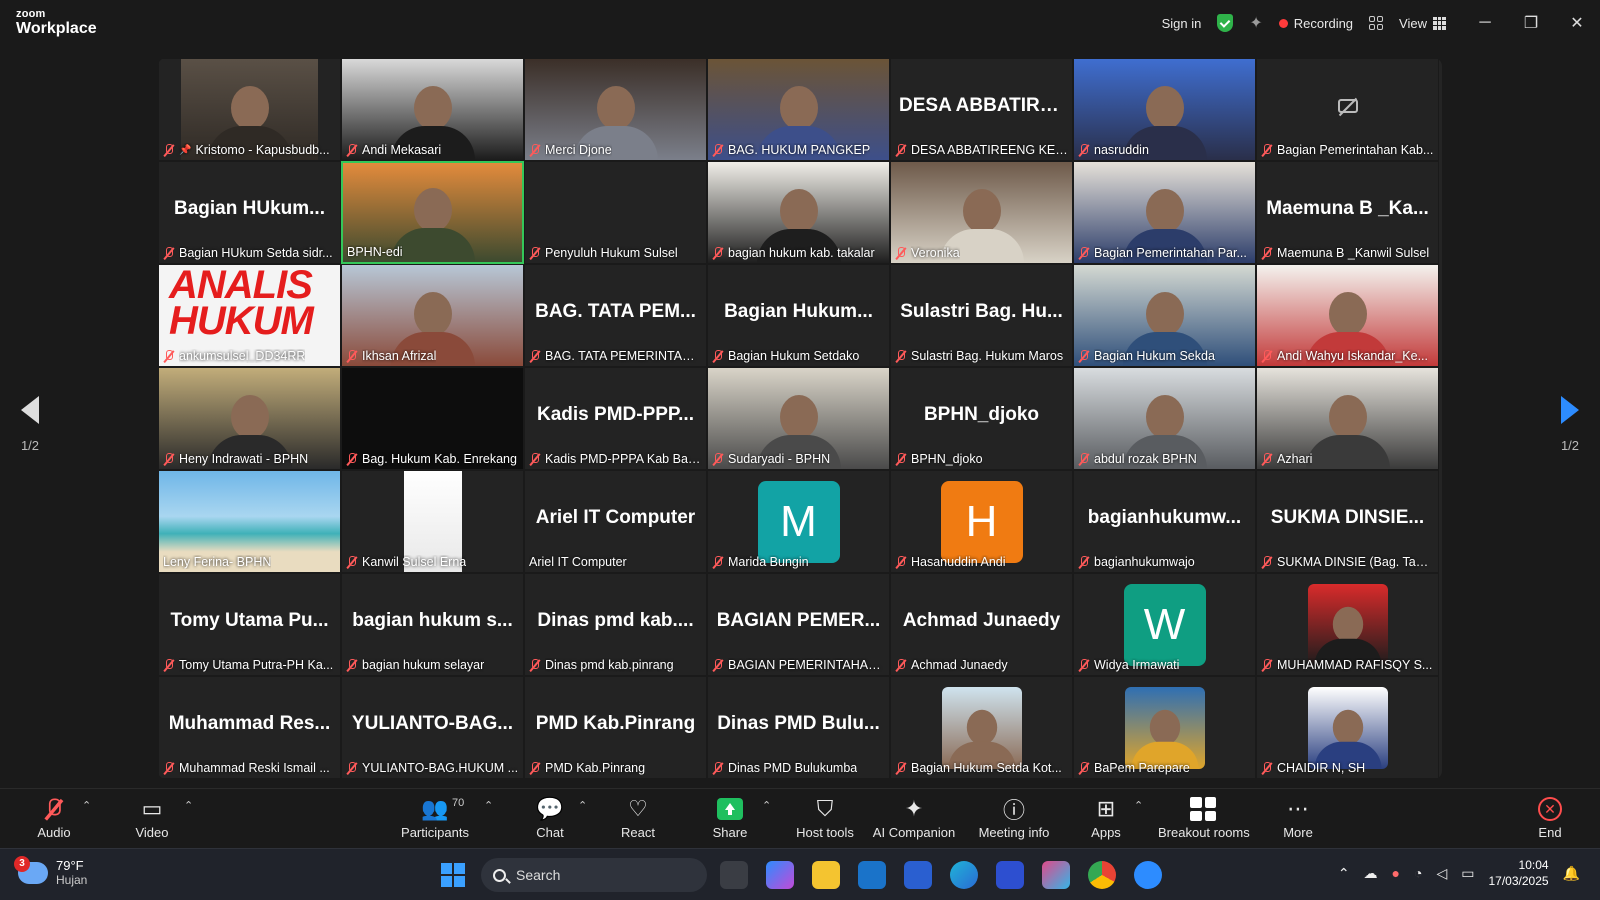 The width and height of the screenshot is (1600, 900). What do you see at coordinates (1396, 873) in the screenshot?
I see `microphone-icon: ●` at bounding box center [1396, 873].